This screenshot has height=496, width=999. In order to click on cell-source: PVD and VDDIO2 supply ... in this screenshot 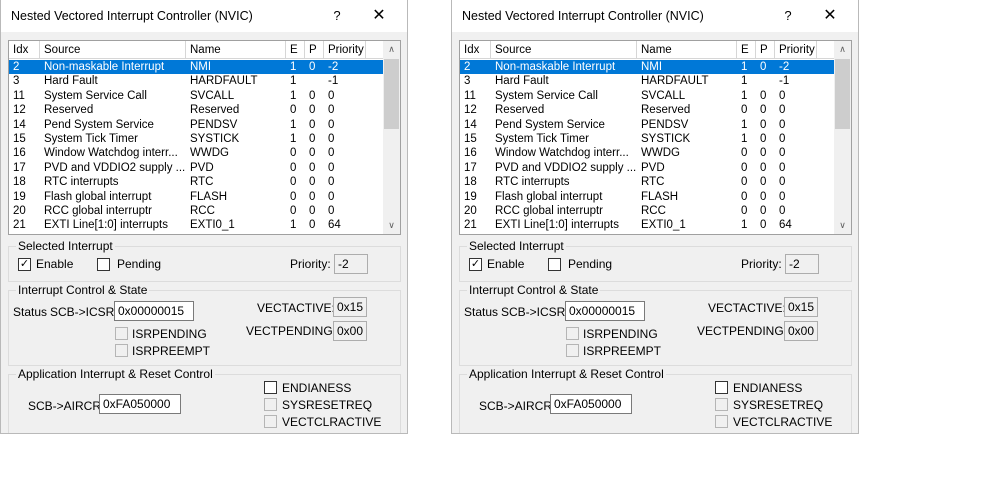, I will do `click(566, 167)`.